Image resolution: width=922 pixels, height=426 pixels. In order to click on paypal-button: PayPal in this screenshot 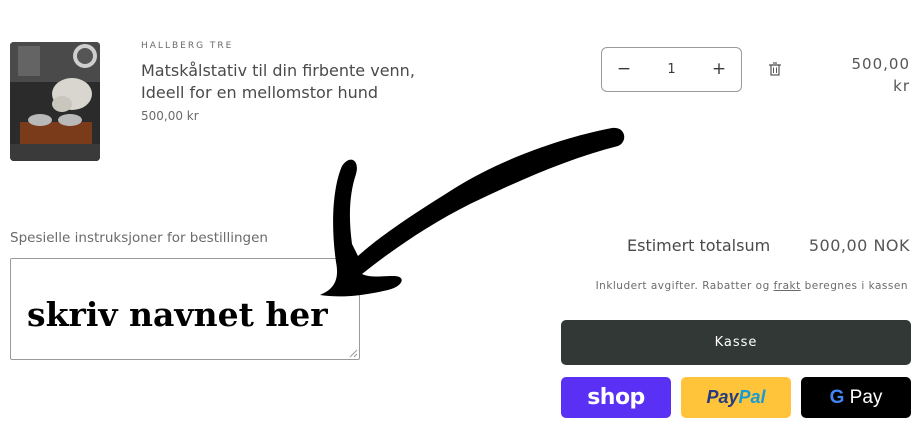, I will do `click(736, 397)`.